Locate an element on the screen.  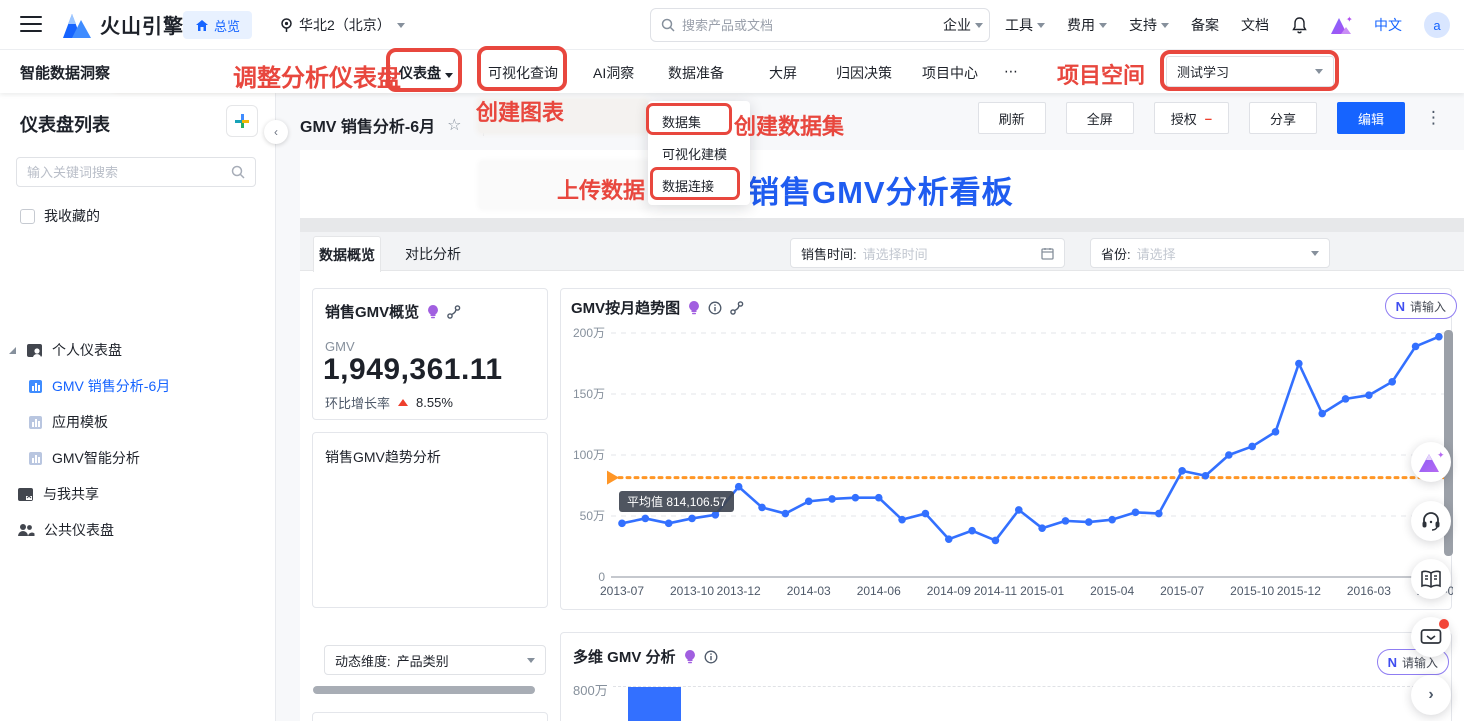
redacted-blur is located at coordinates (563, 116).